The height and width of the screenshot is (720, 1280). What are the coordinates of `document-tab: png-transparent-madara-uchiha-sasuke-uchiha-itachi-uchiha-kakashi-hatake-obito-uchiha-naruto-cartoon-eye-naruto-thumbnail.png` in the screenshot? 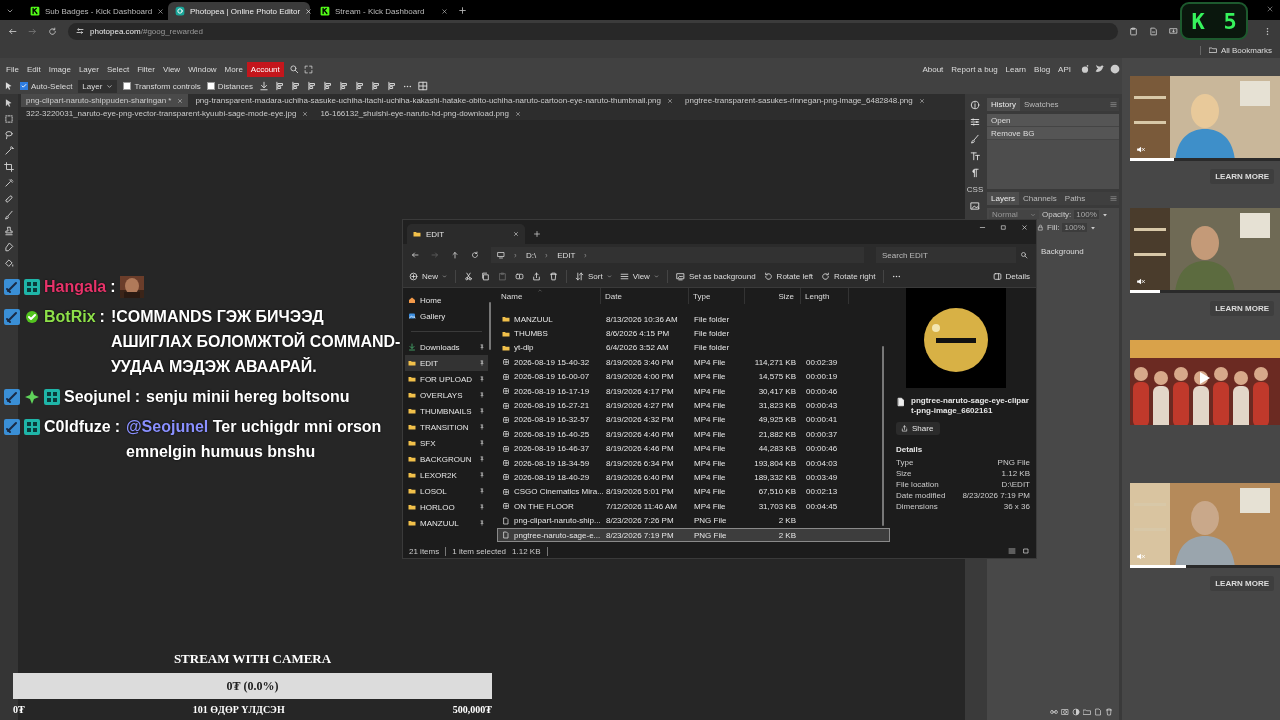 It's located at (434, 100).